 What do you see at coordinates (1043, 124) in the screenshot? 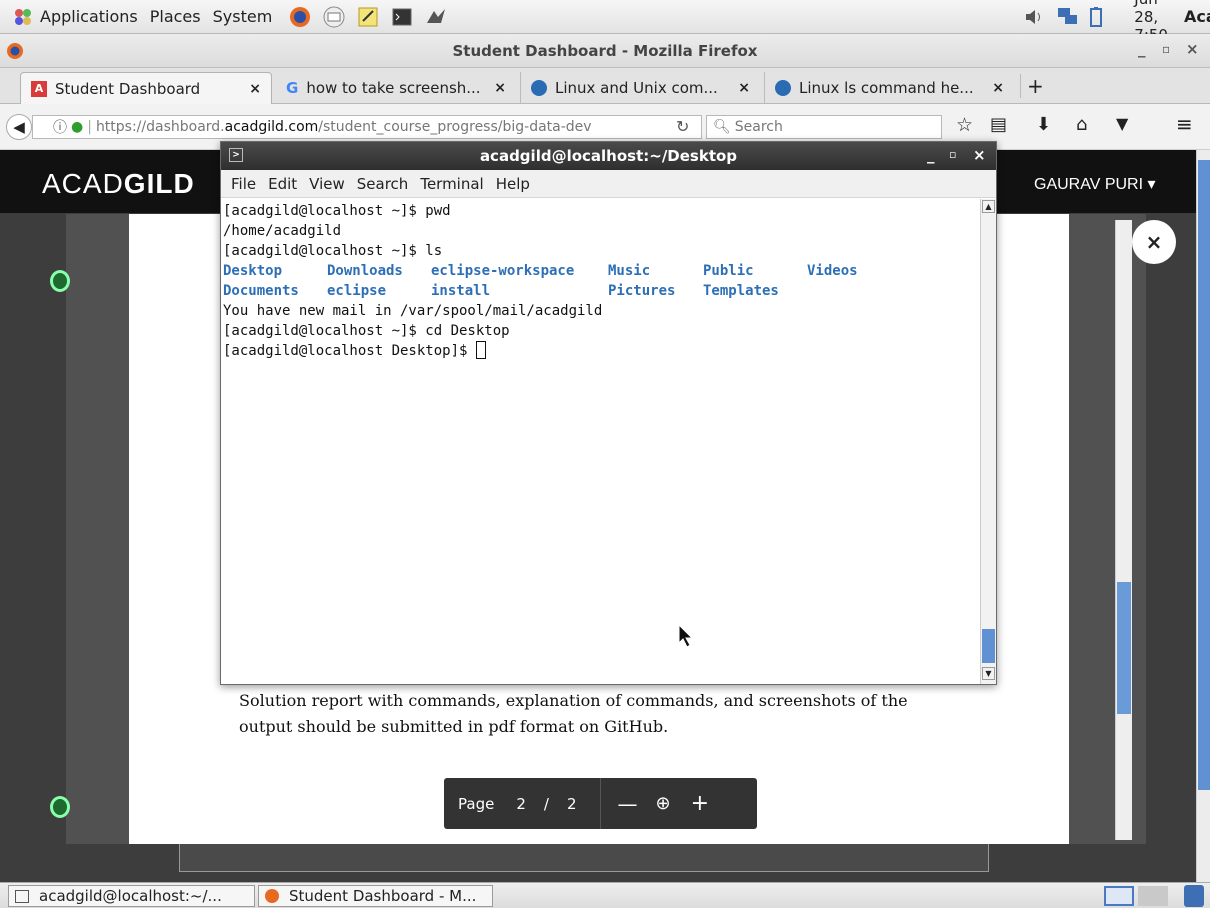
I see `downloads-icon: ⬇` at bounding box center [1043, 124].